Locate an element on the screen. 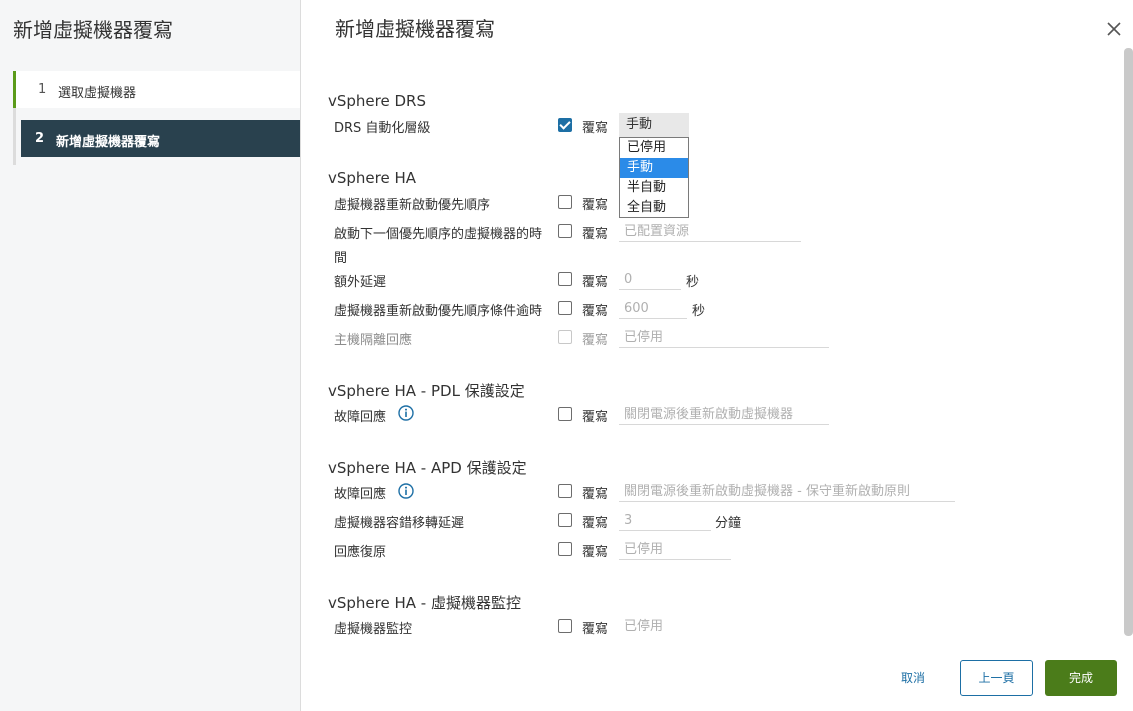  section-title-apd: vSphere HA - APD 保護設定 is located at coordinates (427, 468).